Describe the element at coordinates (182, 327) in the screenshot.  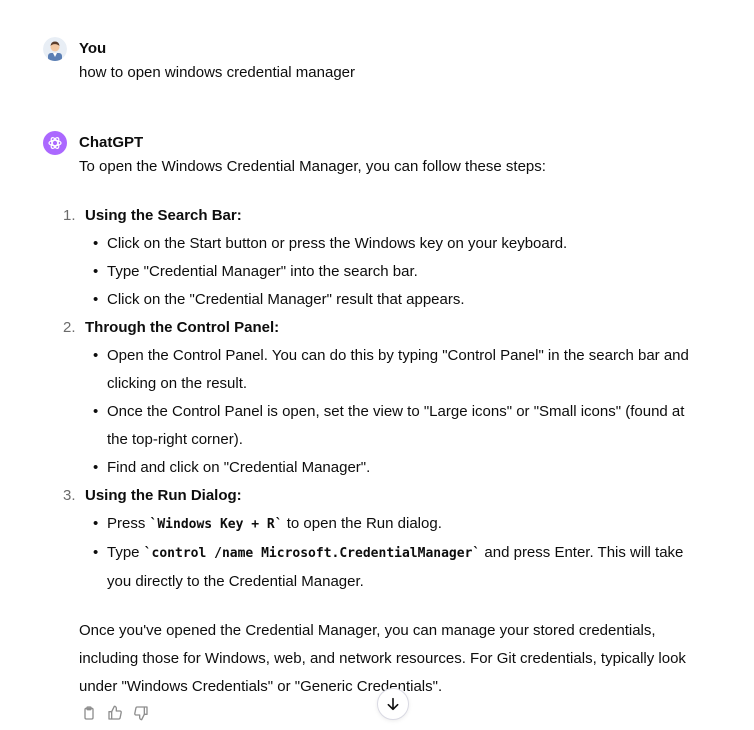
I see `step-title: Through the Control Panel:` at that location.